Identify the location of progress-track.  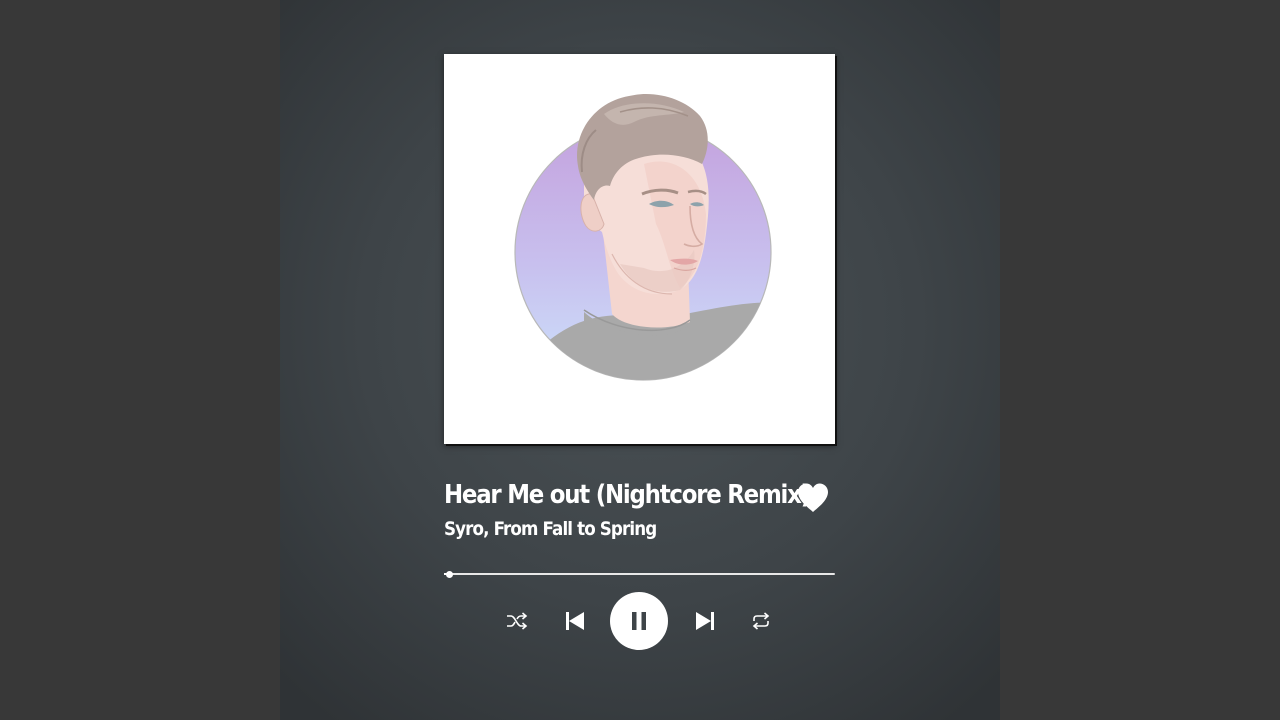
(639, 574).